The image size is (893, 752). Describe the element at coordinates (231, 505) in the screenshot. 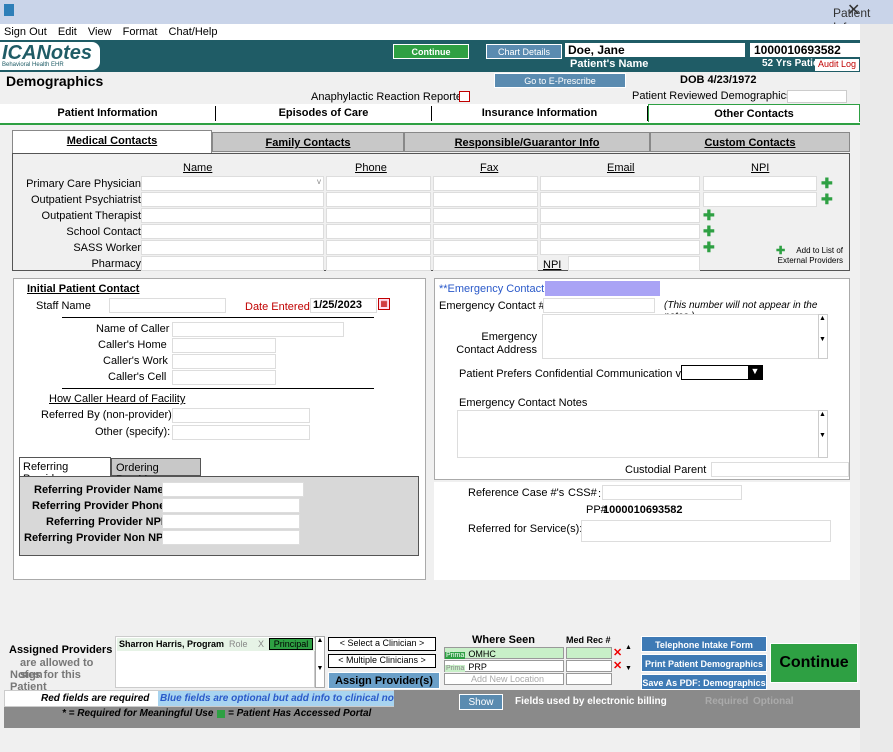

I see `referring-phone-field` at that location.